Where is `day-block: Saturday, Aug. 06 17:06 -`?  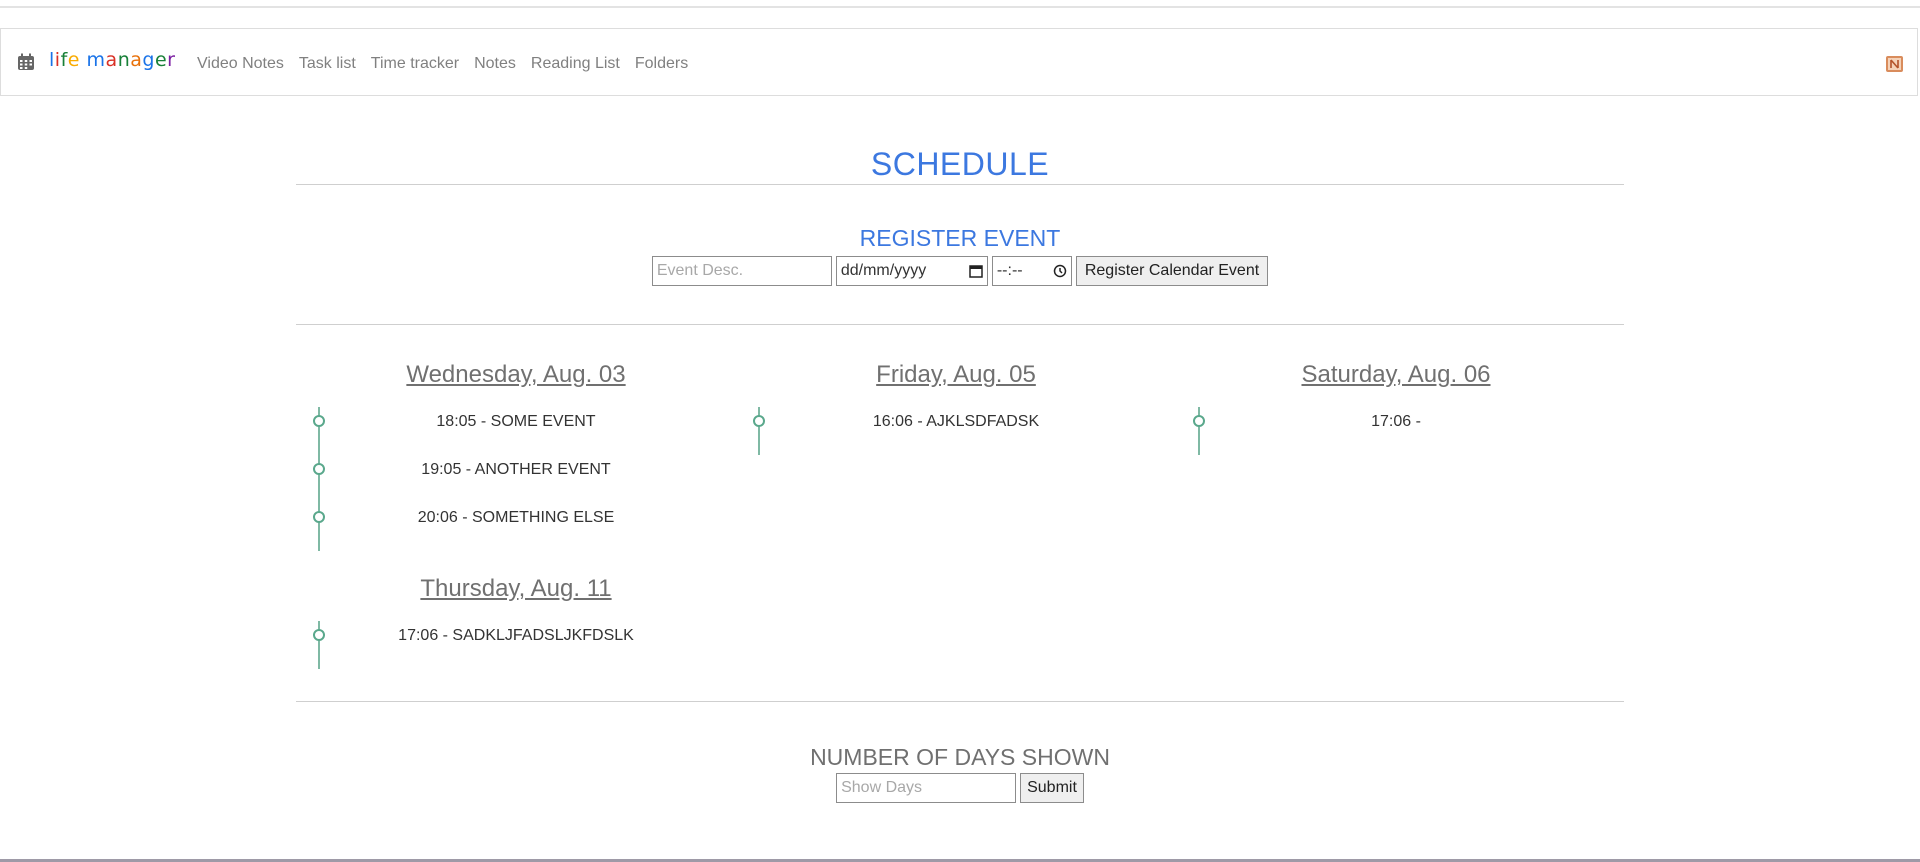
day-block: Saturday, Aug. 06 17:06 - is located at coordinates (1396, 408).